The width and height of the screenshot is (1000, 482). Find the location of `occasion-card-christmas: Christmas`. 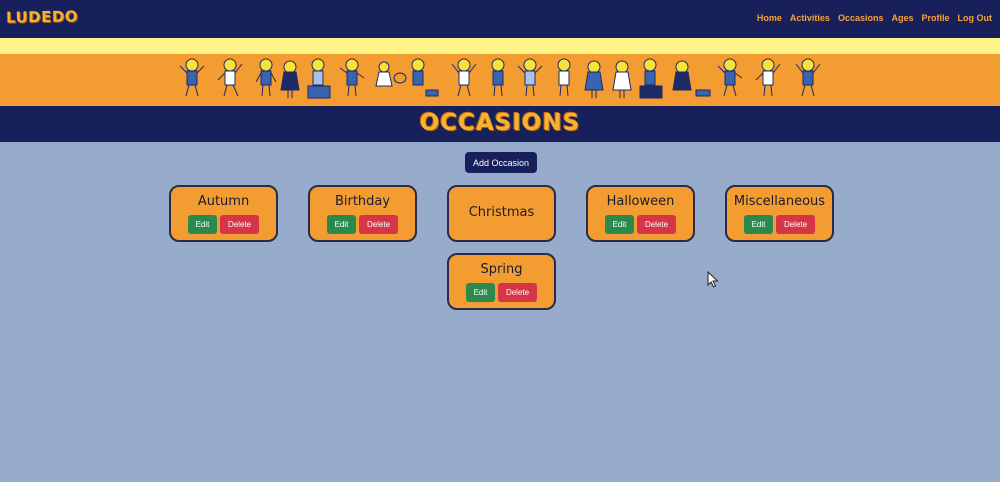

occasion-card-christmas: Christmas is located at coordinates (501, 213).